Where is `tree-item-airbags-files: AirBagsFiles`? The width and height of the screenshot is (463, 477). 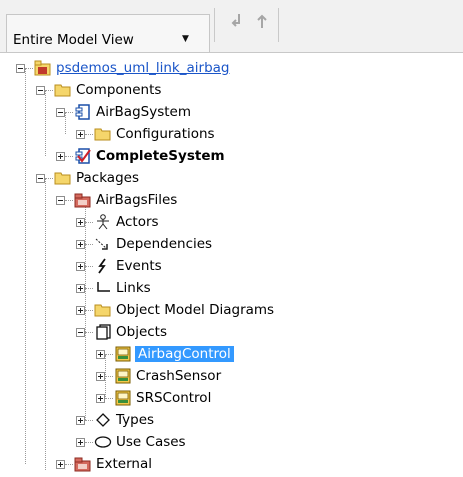 tree-item-airbags-files: AirBagsFiles is located at coordinates (116, 200).